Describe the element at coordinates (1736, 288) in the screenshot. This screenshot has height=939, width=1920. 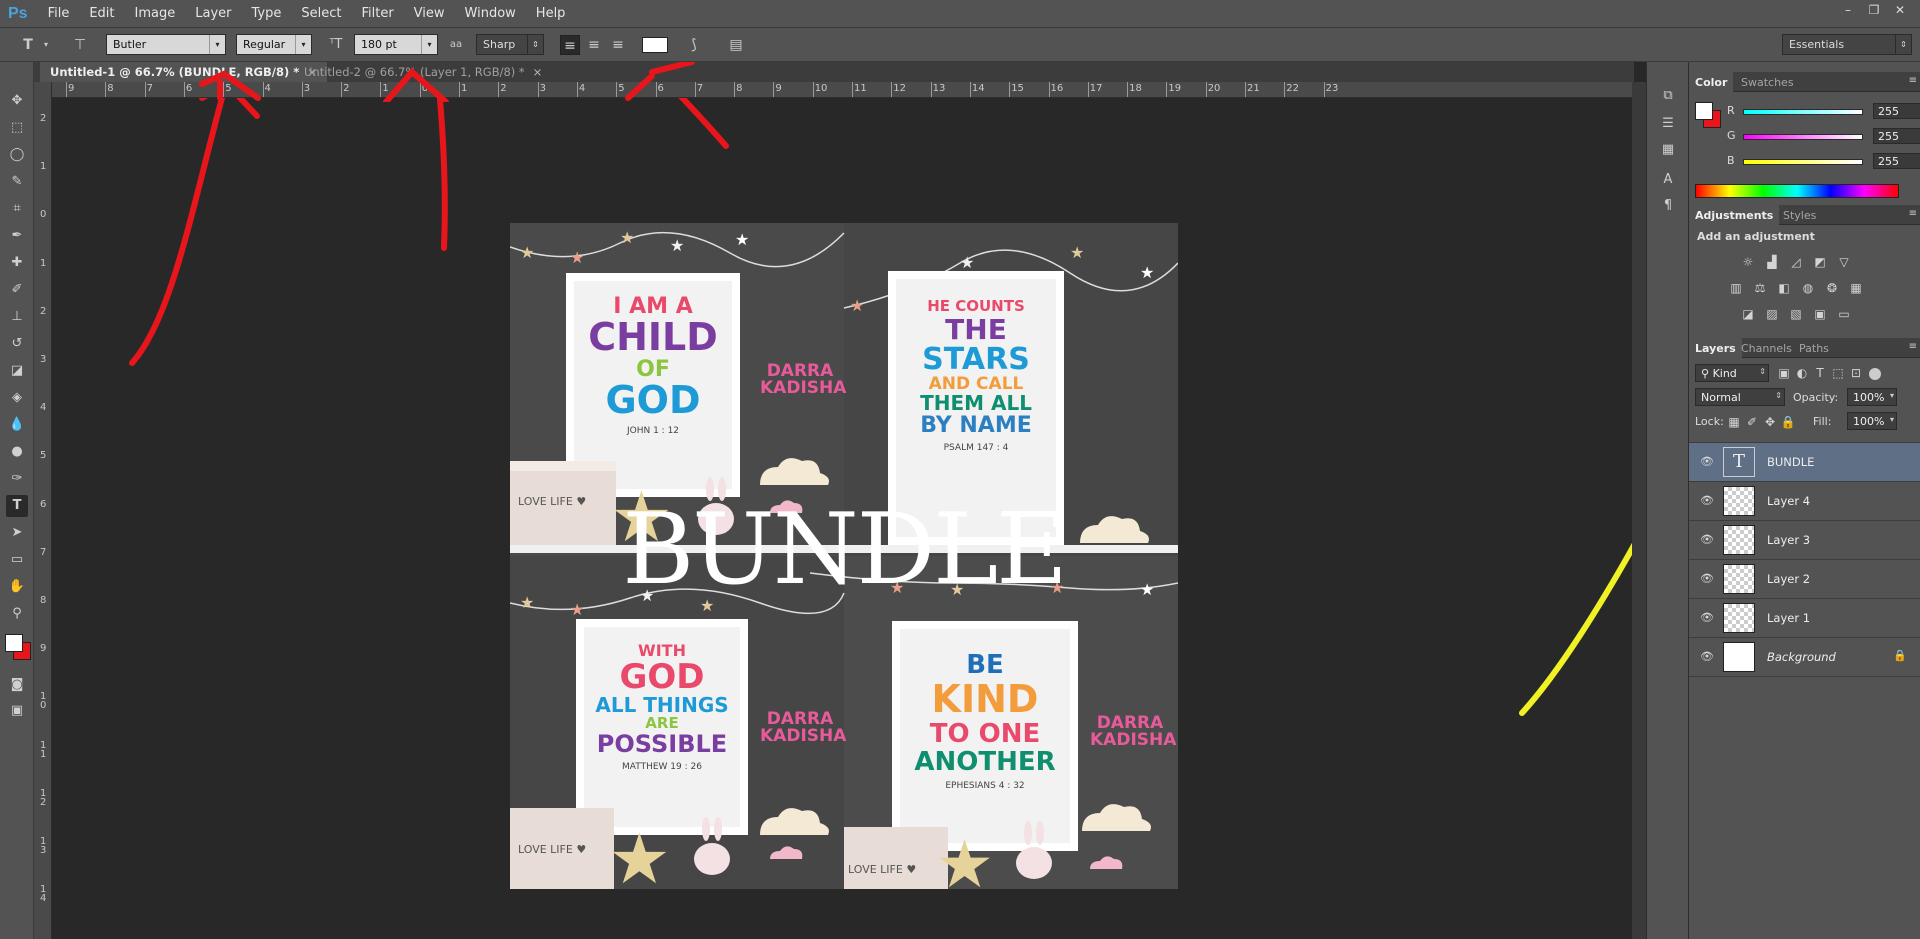
I see `hue-saturation-icon: ▥` at that location.